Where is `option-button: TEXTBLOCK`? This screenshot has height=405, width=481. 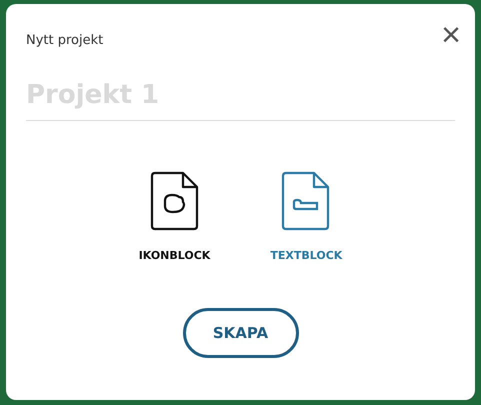 option-button: TEXTBLOCK is located at coordinates (306, 216).